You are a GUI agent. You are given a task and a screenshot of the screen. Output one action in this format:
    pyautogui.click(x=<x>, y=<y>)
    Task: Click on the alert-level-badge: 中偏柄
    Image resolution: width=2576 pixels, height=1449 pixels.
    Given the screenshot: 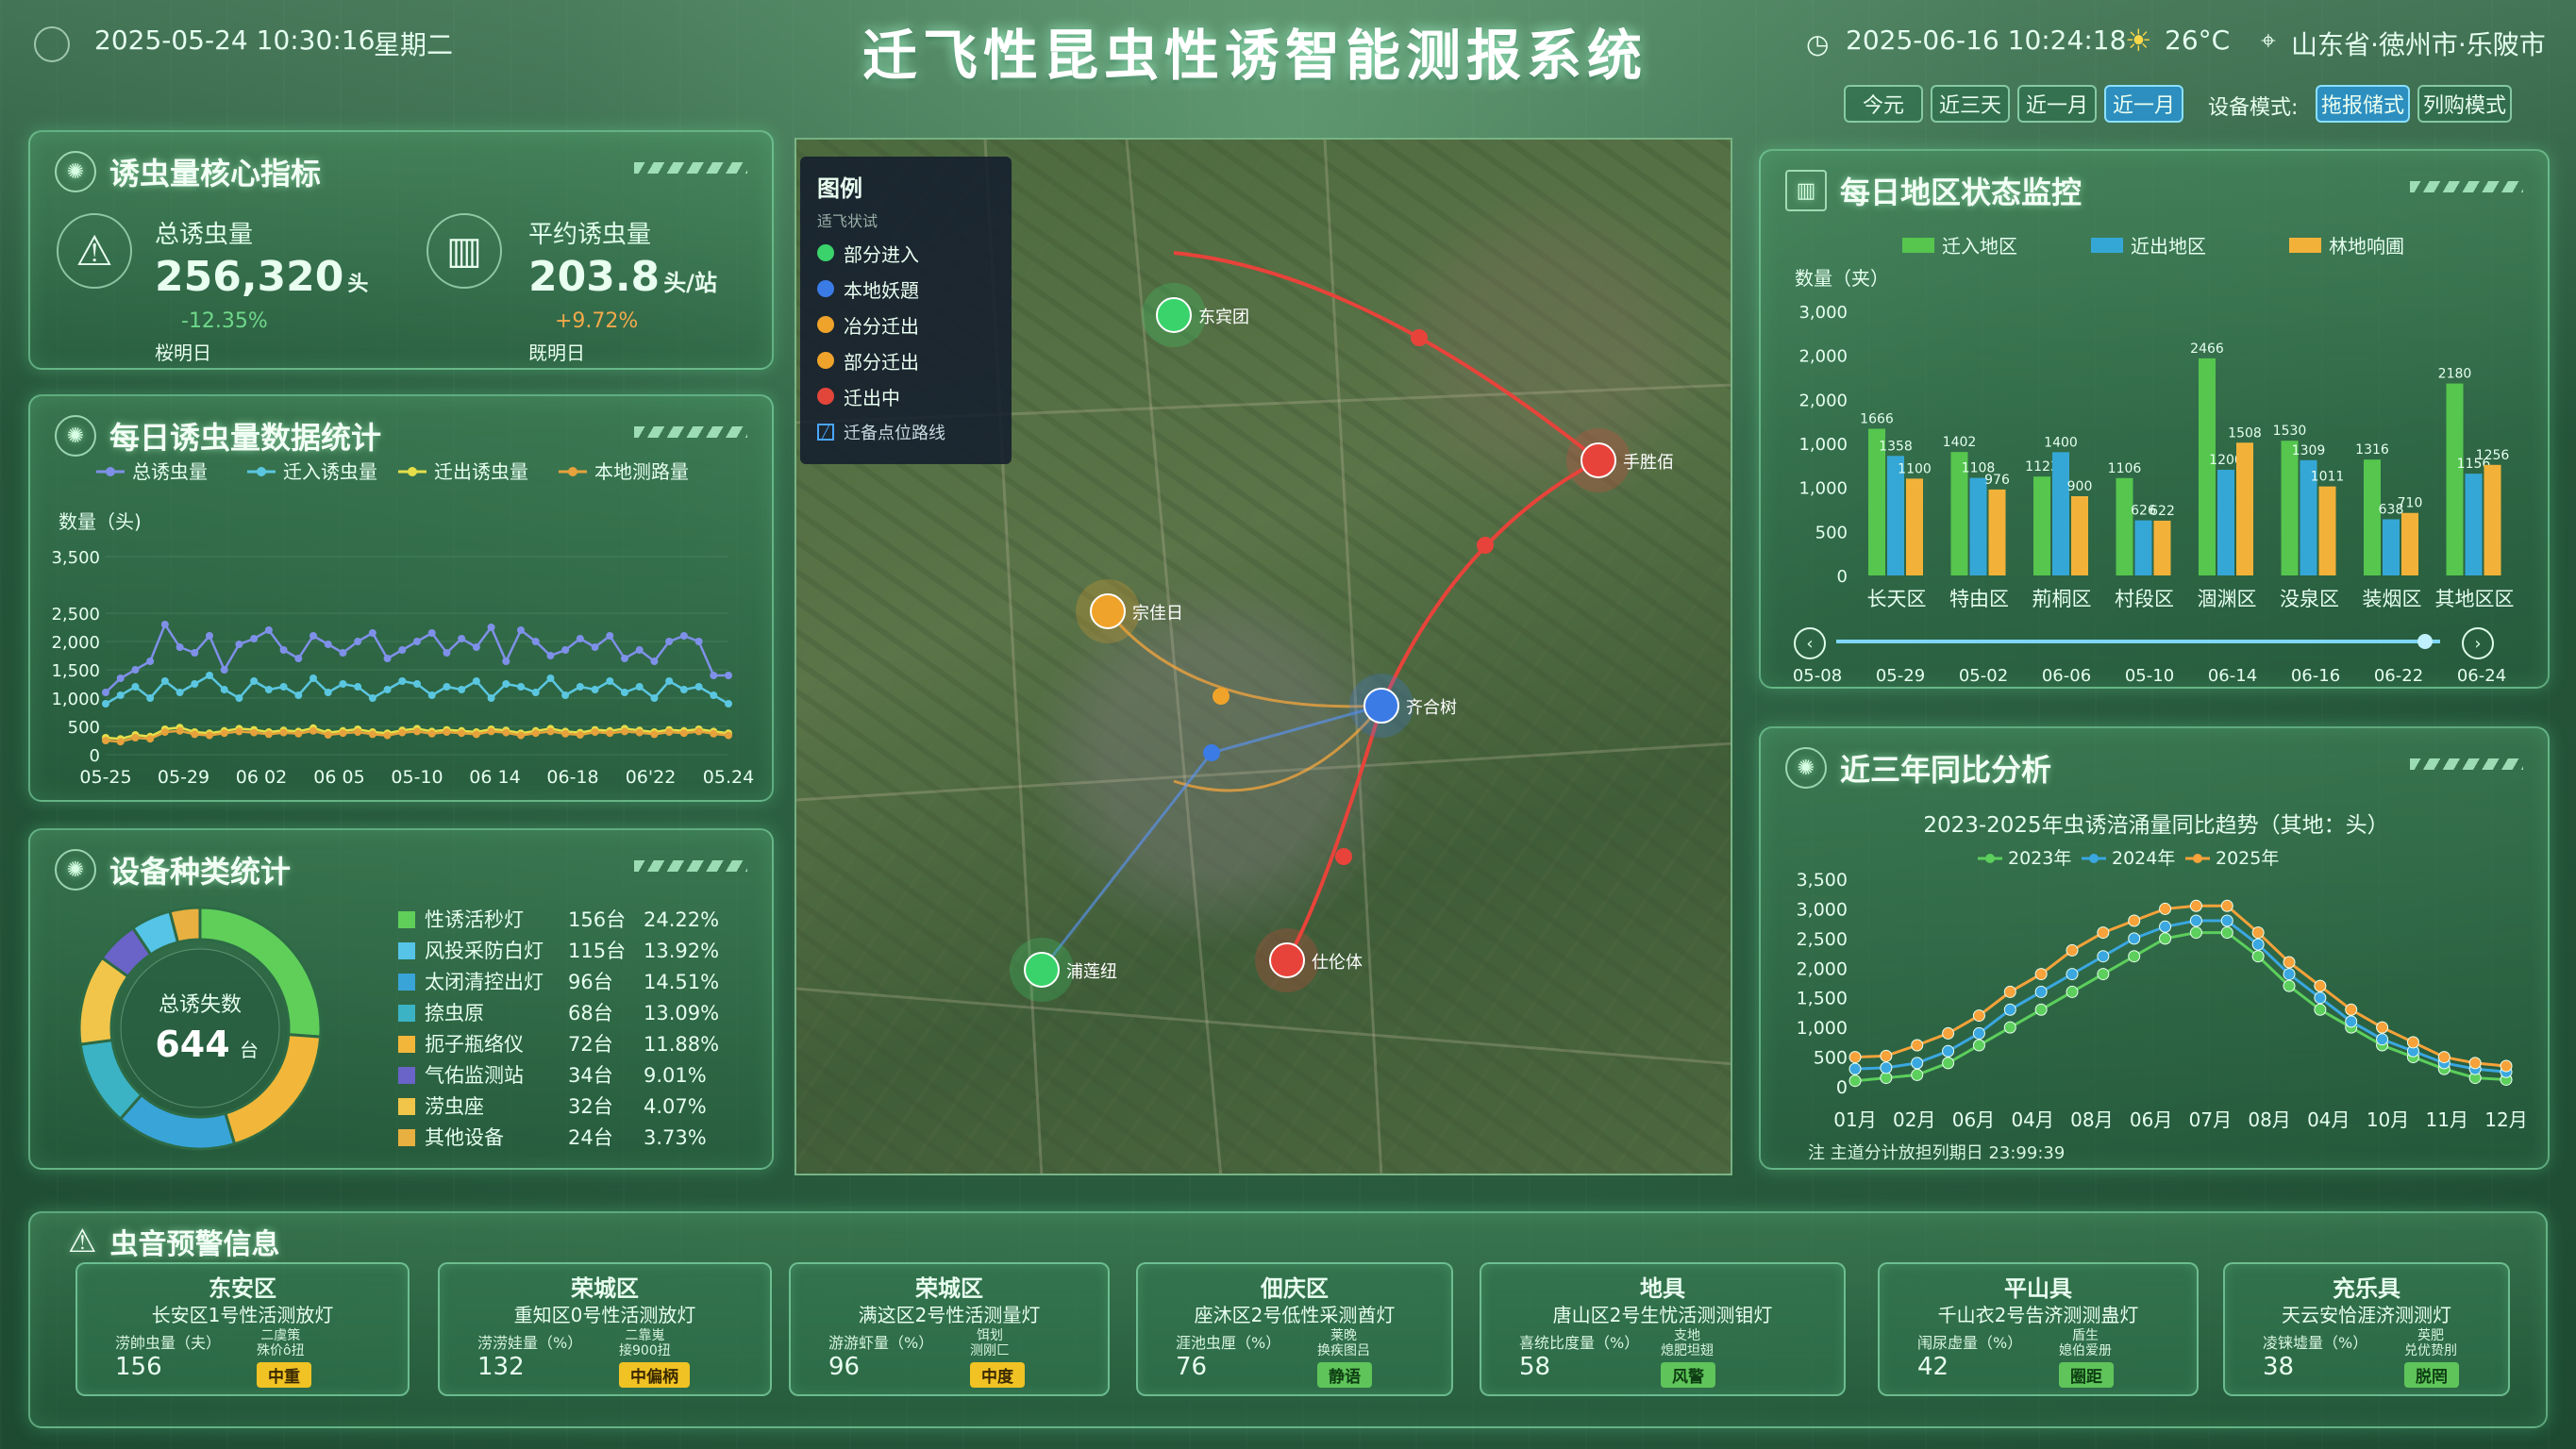 What is the action you would take?
    pyautogui.click(x=654, y=1375)
    